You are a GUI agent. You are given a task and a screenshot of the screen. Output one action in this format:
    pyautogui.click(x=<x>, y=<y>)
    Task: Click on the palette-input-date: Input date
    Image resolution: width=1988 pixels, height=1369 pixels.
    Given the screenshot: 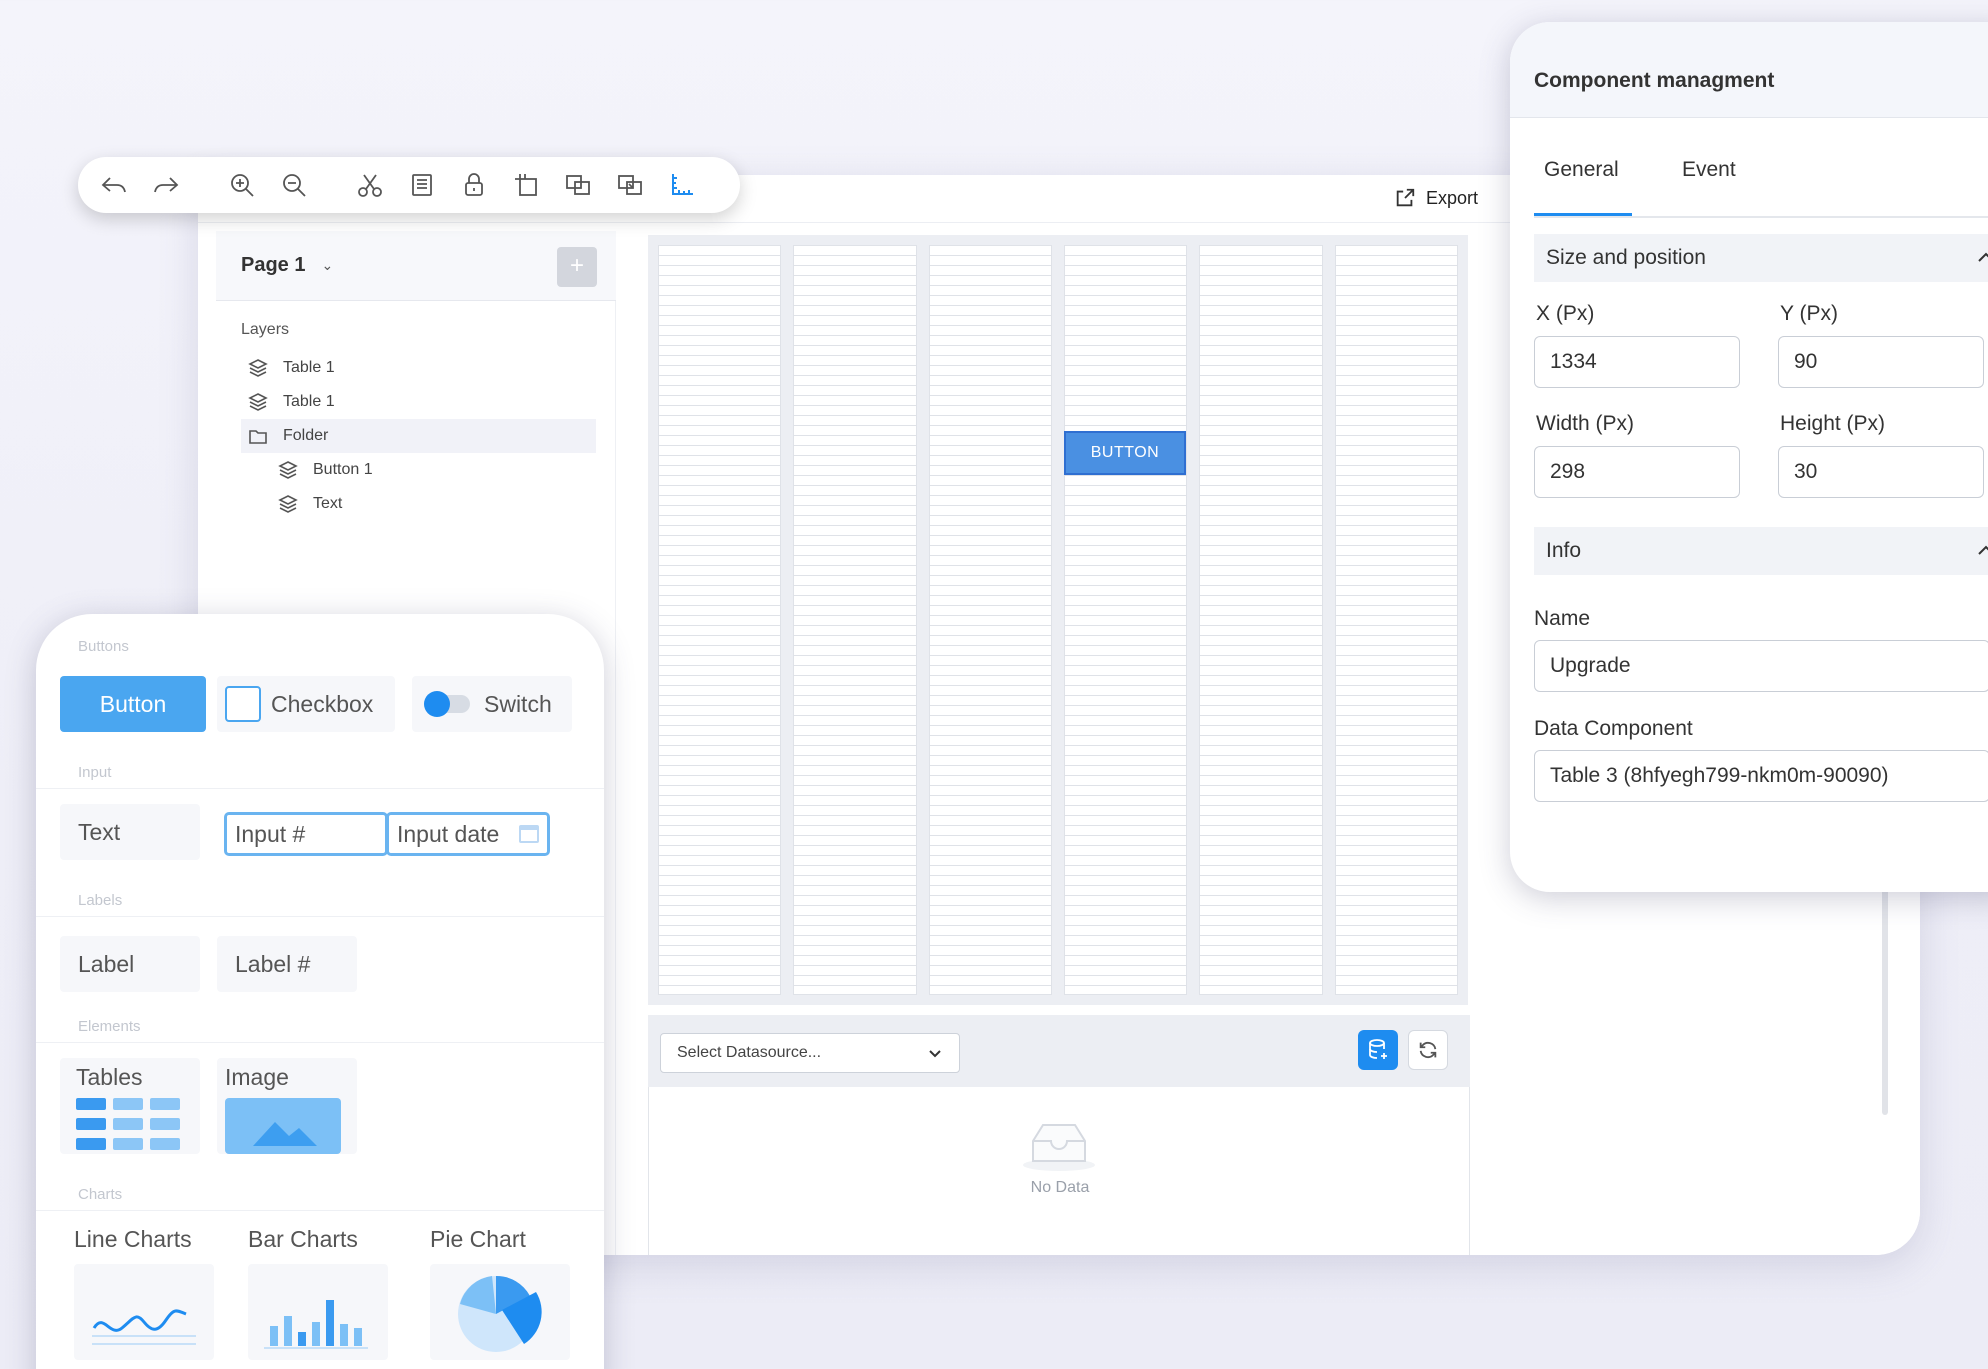 What is the action you would take?
    pyautogui.click(x=468, y=834)
    